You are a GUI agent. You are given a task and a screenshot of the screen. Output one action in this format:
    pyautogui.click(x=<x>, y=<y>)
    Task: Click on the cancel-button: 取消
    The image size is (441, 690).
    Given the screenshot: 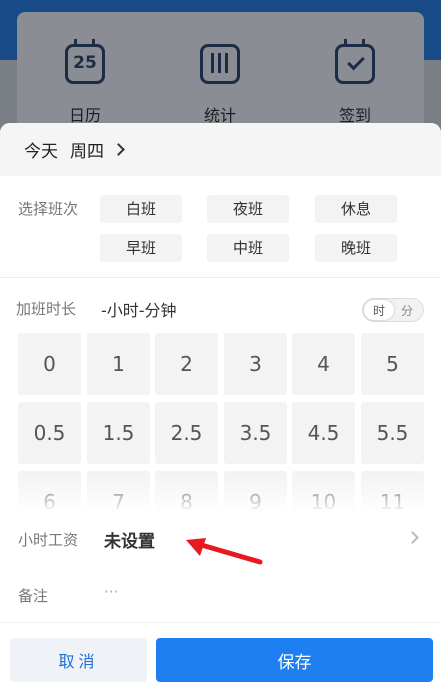 What is the action you would take?
    pyautogui.click(x=78, y=660)
    